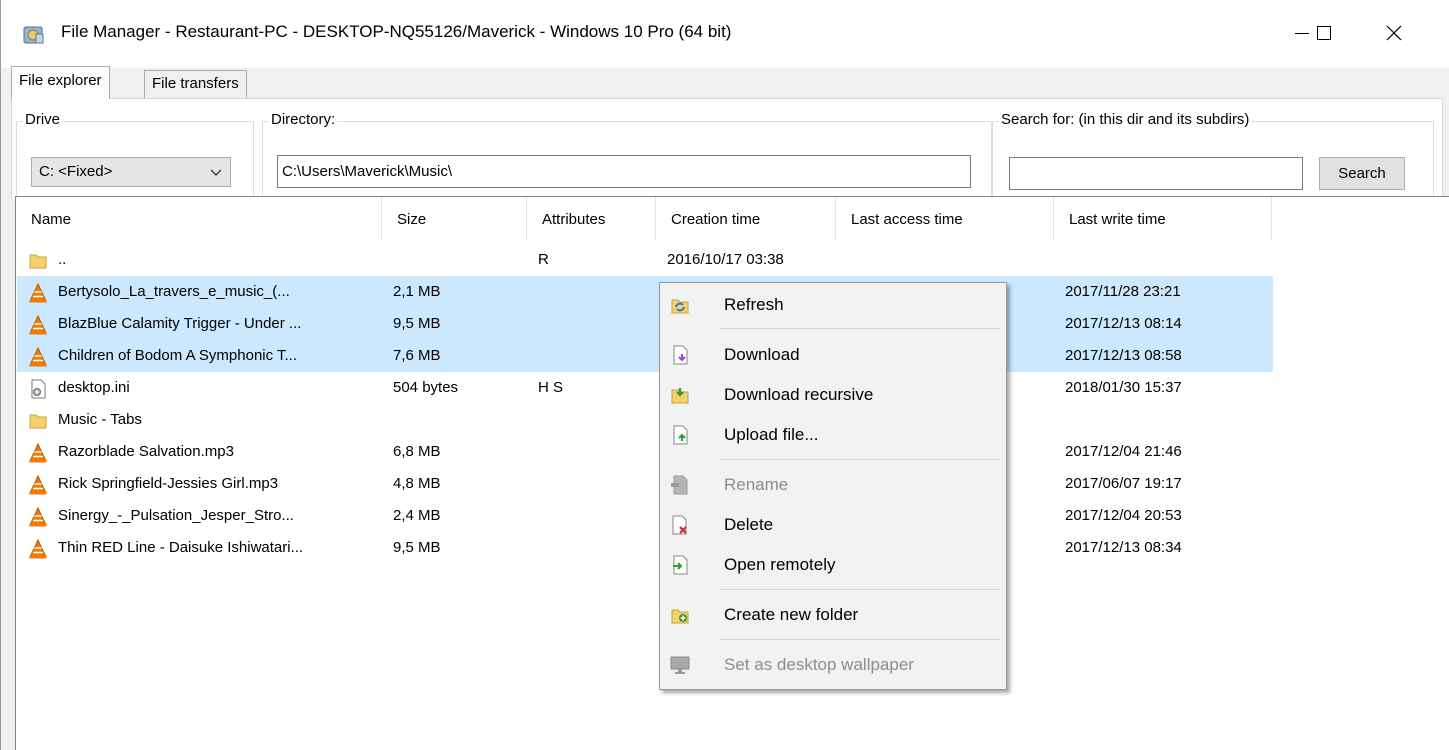  What do you see at coordinates (417, 483) in the screenshot?
I see `file-size: 4,8 MB` at bounding box center [417, 483].